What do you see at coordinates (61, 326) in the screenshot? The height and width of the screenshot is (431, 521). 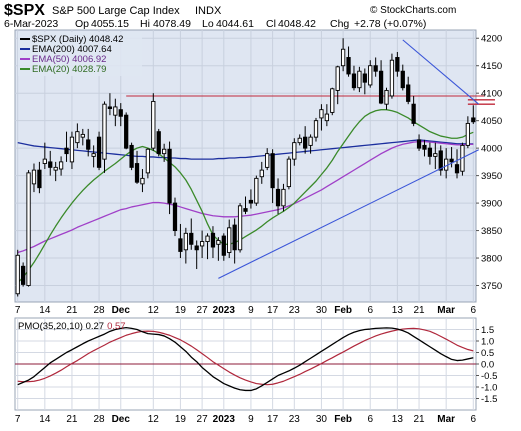 I see `pmo-legend-main: PMO(35,20,10) 0.27` at bounding box center [61, 326].